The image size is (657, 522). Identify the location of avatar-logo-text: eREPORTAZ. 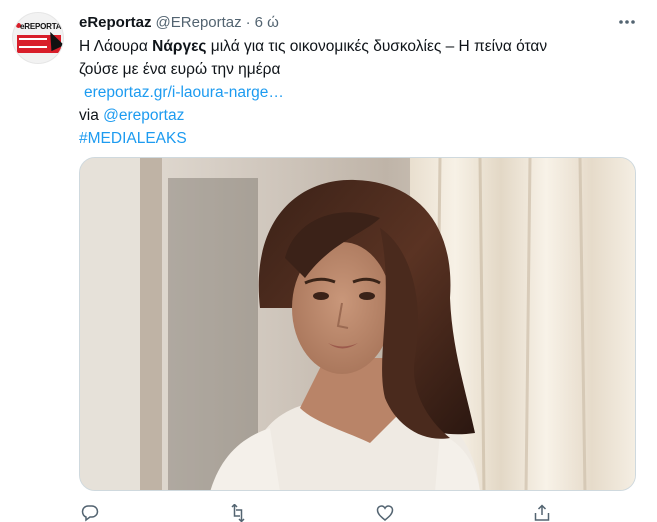
(42, 26).